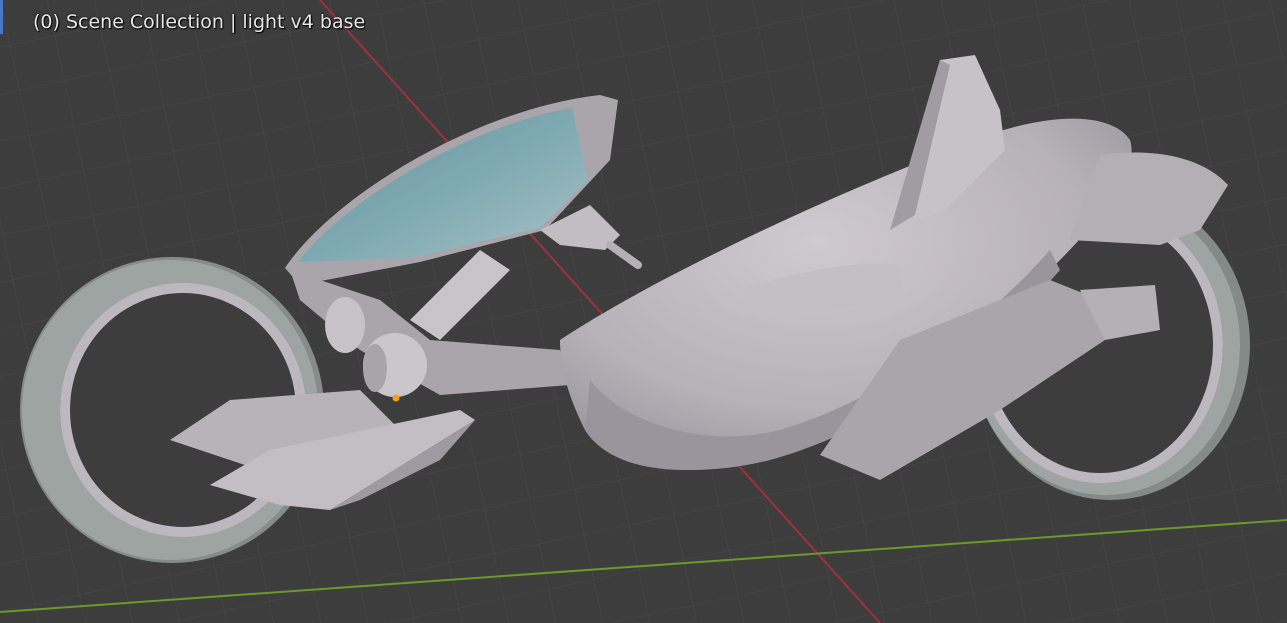 Image resolution: width=1287 pixels, height=623 pixels. Describe the element at coordinates (396, 398) in the screenshot. I see `object-origin-point` at that location.